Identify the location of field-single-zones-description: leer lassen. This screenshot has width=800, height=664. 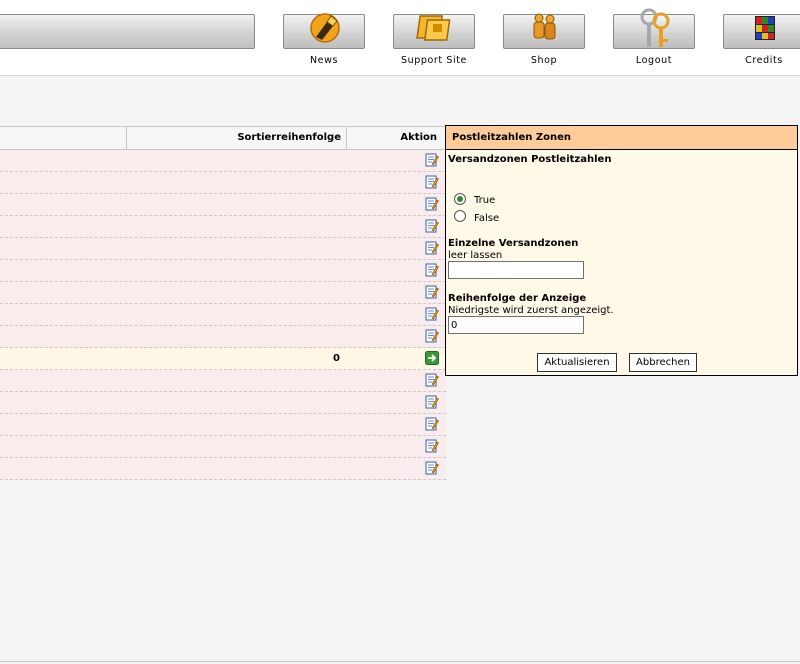
(475, 255).